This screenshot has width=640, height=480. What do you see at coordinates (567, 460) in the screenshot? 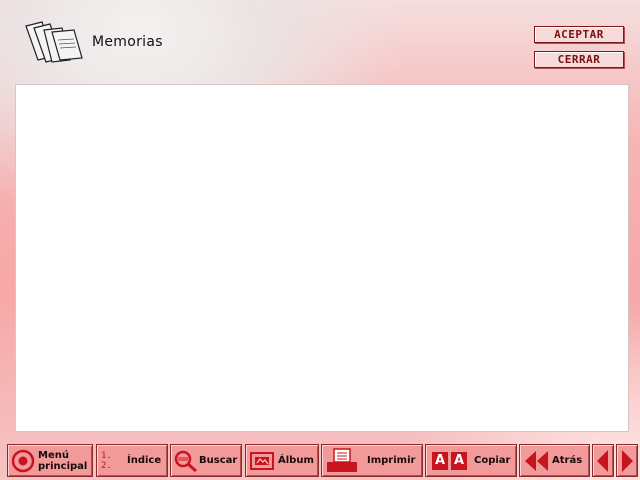
I see `back-label: Atrás` at bounding box center [567, 460].